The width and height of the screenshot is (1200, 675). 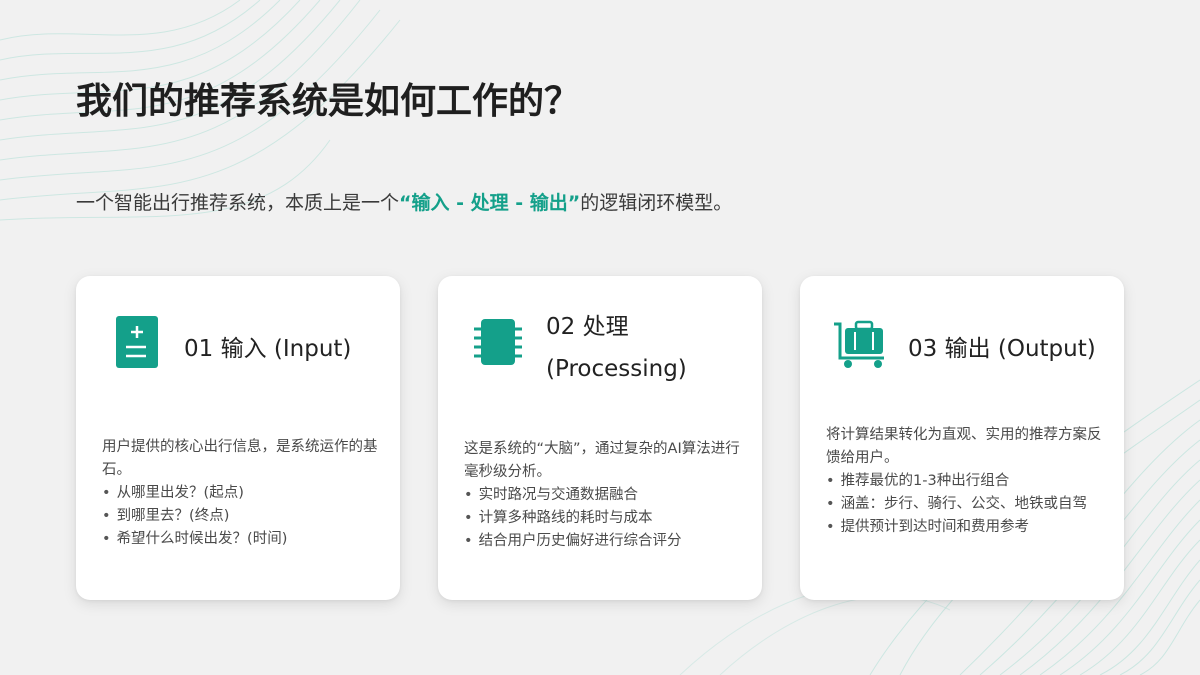 What do you see at coordinates (964, 527) in the screenshot?
I see `list-item: 提供预计到达时间和费用参考` at bounding box center [964, 527].